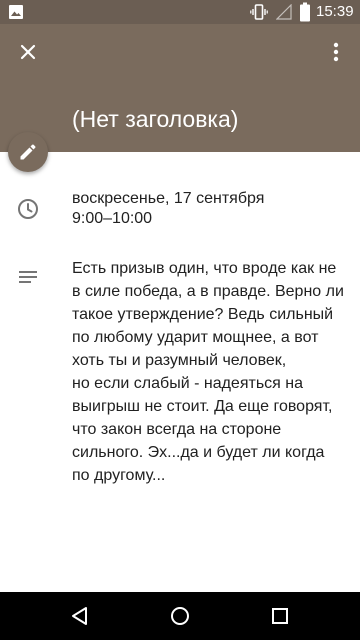  What do you see at coordinates (155, 119) in the screenshot?
I see `page-title: (Нет заголовка)` at bounding box center [155, 119].